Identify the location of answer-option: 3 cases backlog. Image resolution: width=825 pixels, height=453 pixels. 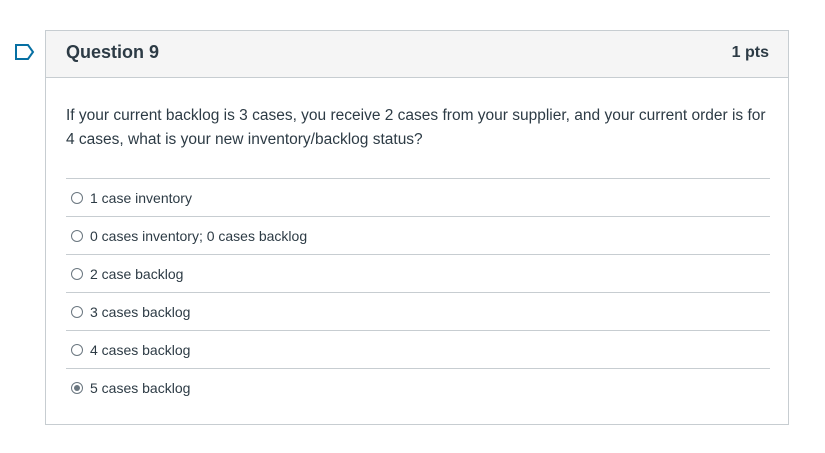
(418, 311).